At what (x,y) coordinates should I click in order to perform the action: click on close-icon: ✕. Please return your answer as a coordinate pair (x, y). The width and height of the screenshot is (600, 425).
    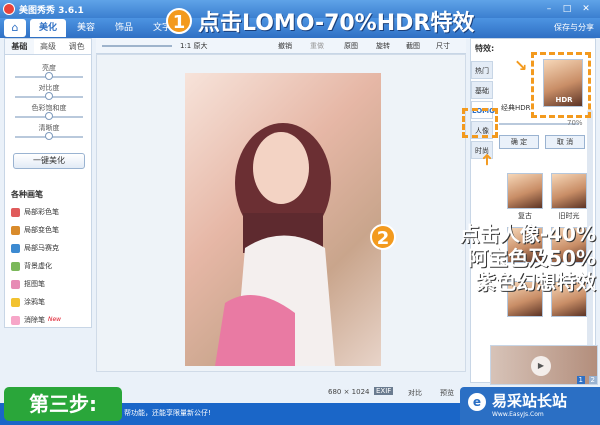
    Looking at the image, I should click on (586, 9).